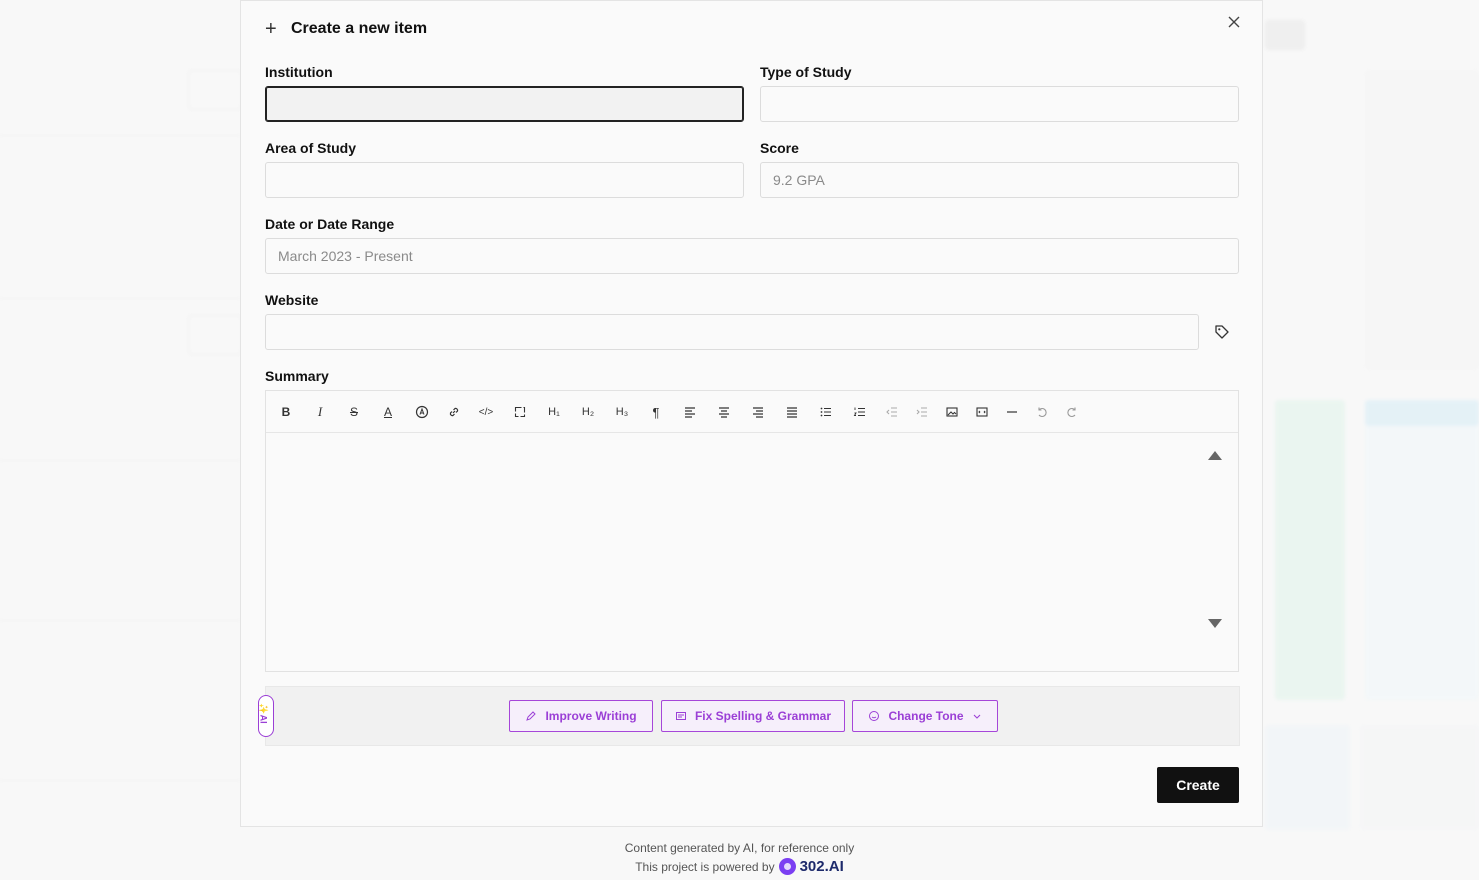 This screenshot has height=880, width=1479. I want to click on heading-2-icon: H₂, so click(588, 412).